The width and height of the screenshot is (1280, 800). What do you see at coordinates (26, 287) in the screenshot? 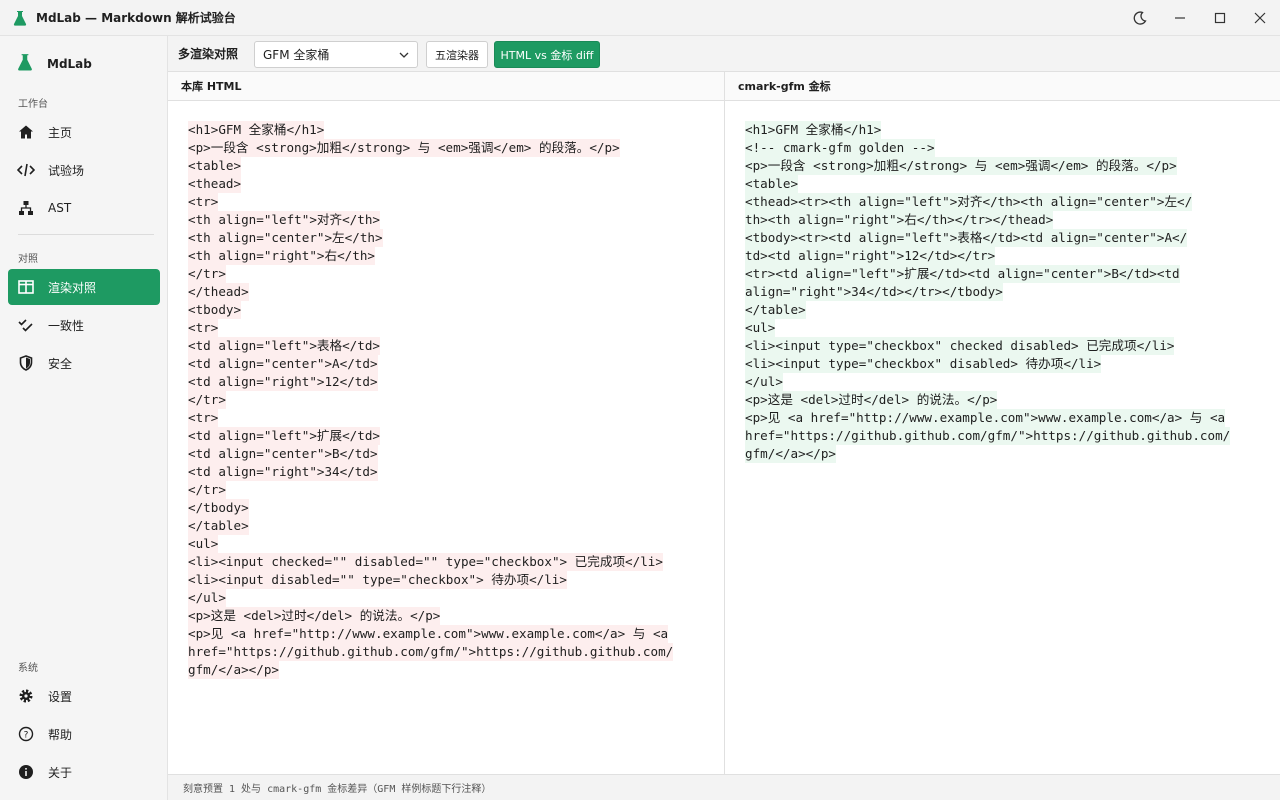
I see `columns-icon` at bounding box center [26, 287].